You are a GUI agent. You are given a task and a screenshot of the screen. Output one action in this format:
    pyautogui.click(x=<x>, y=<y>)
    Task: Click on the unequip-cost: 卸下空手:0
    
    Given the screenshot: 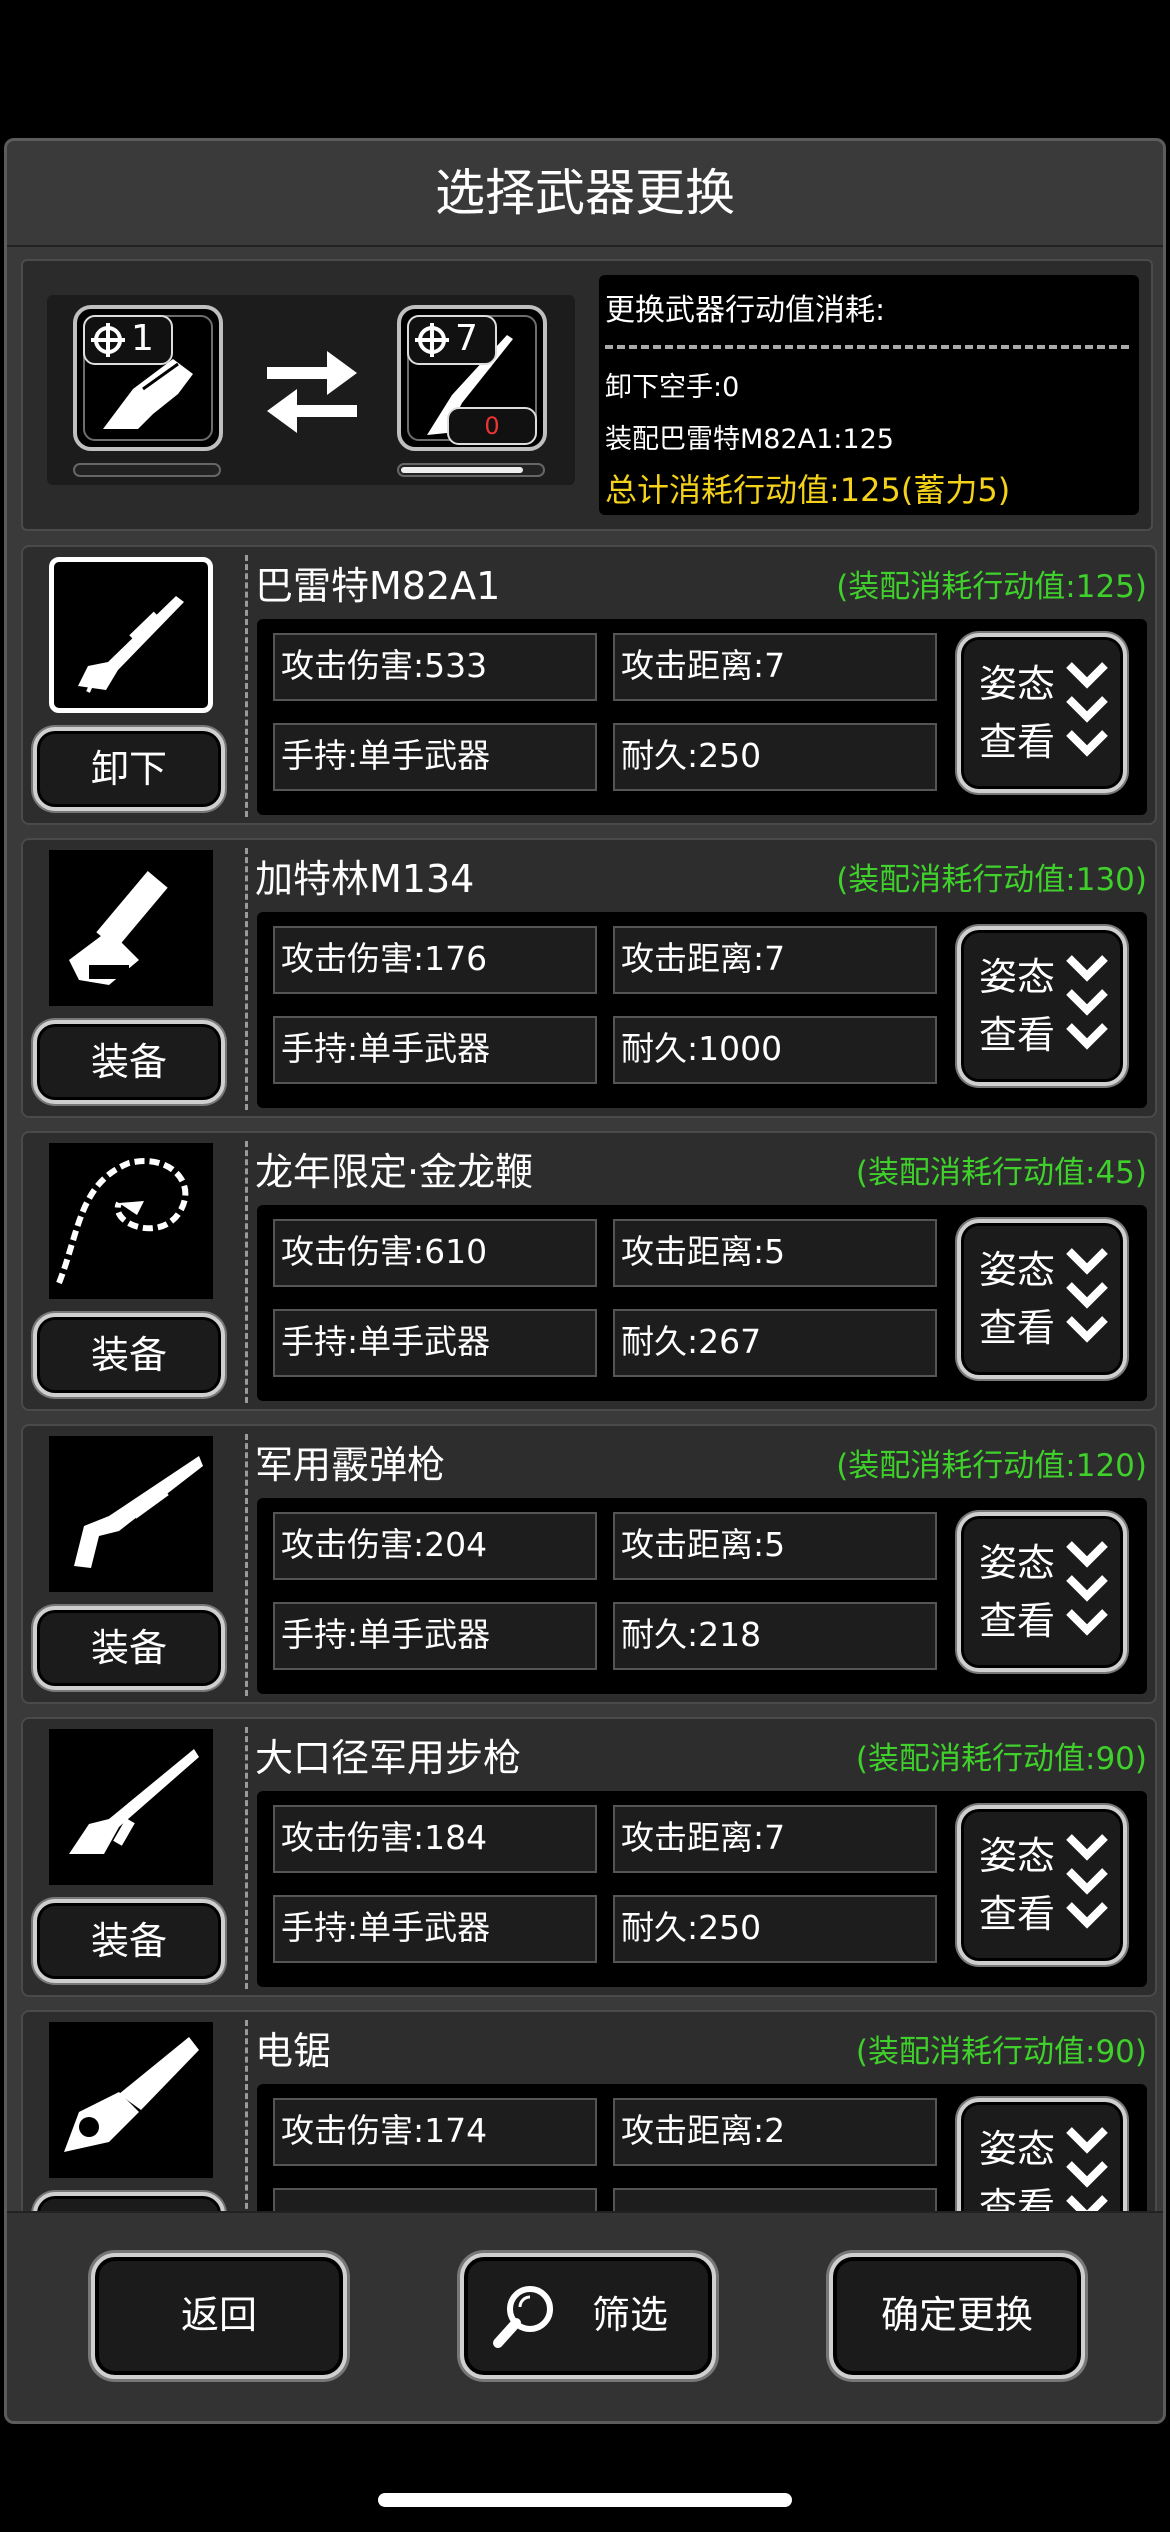 What is the action you would take?
    pyautogui.click(x=672, y=387)
    